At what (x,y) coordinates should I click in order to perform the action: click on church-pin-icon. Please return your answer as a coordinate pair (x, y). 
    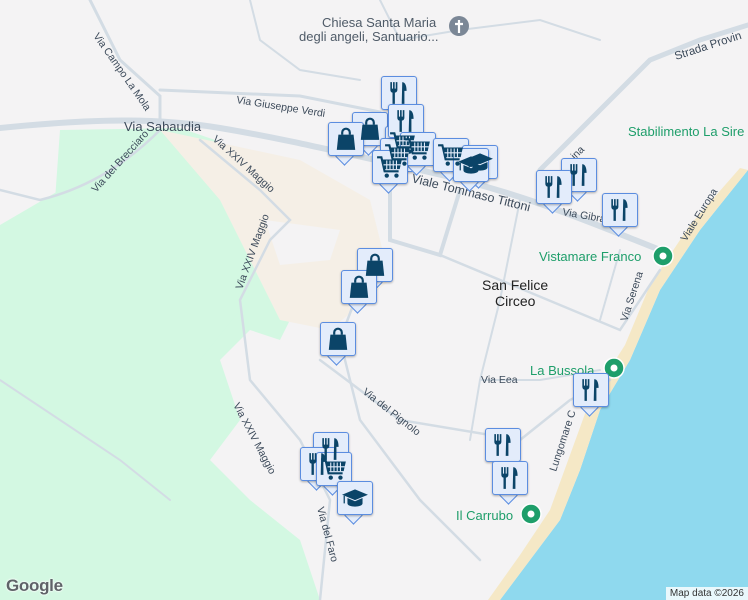
    Looking at the image, I should click on (459, 26).